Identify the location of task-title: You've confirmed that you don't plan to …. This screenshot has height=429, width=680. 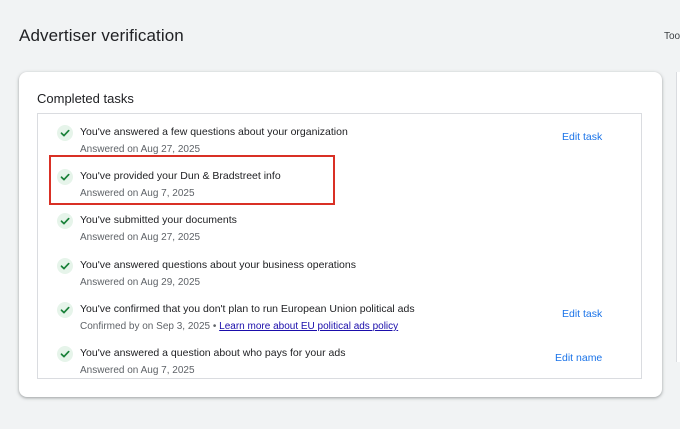
(247, 309).